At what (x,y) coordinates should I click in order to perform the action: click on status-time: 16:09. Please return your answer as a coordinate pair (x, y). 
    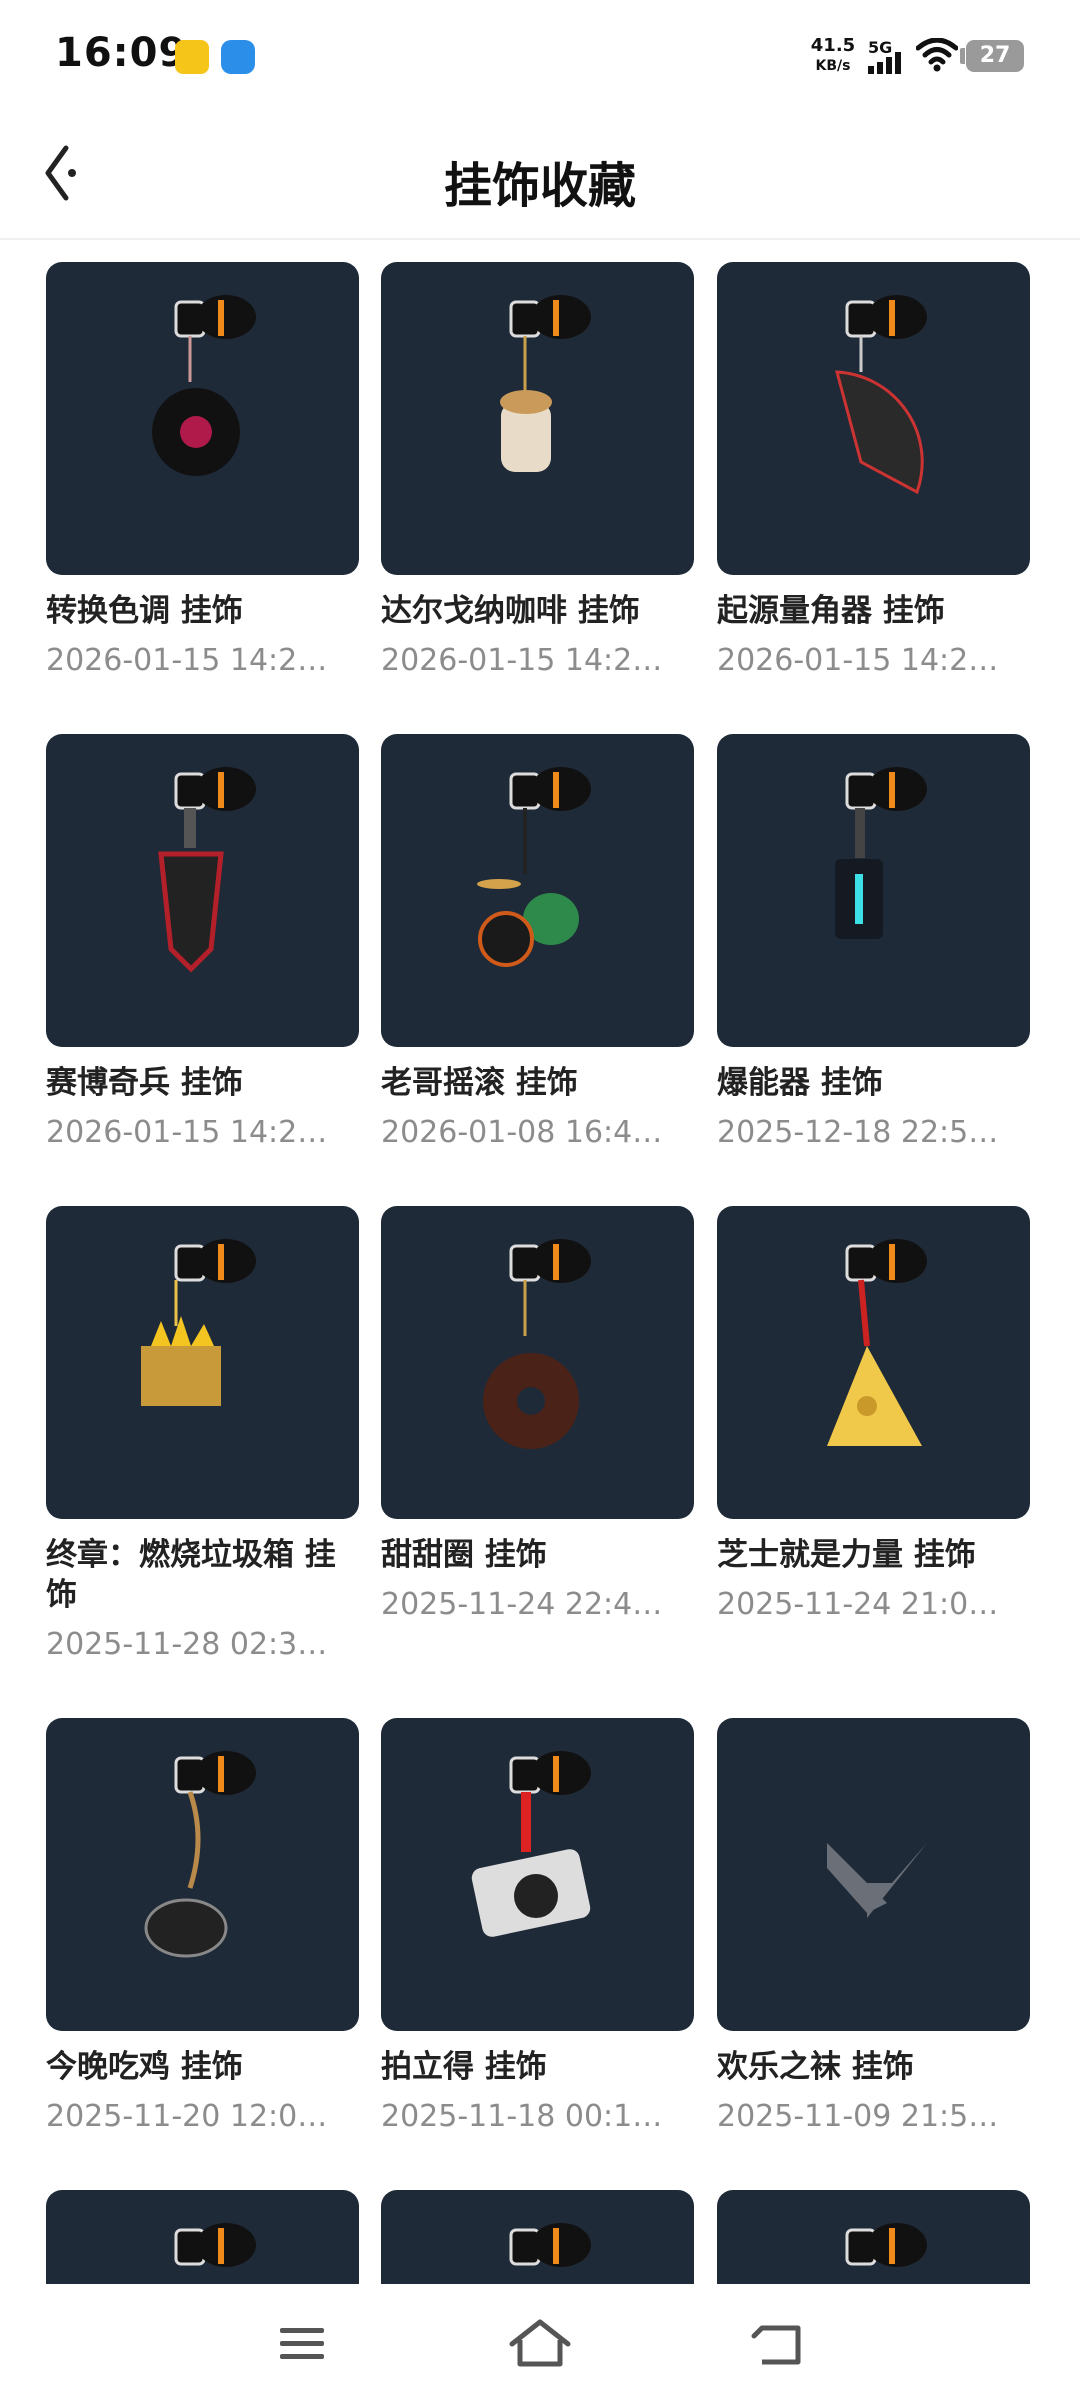
    Looking at the image, I should click on (121, 53).